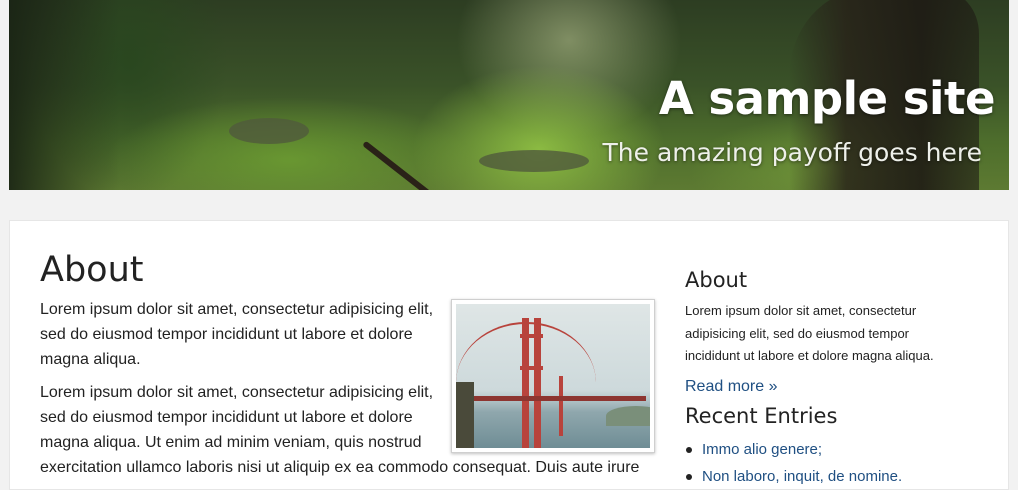  I want to click on banner-branch, so click(407, 165).